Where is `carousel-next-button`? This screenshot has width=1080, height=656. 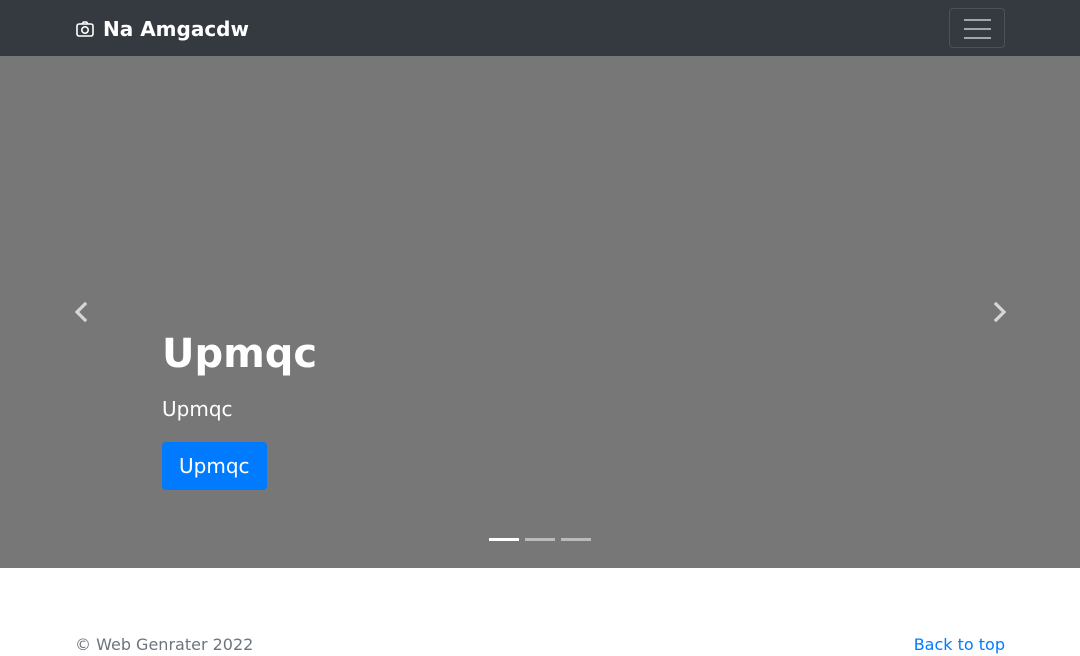 carousel-next-button is located at coordinates (999, 312).